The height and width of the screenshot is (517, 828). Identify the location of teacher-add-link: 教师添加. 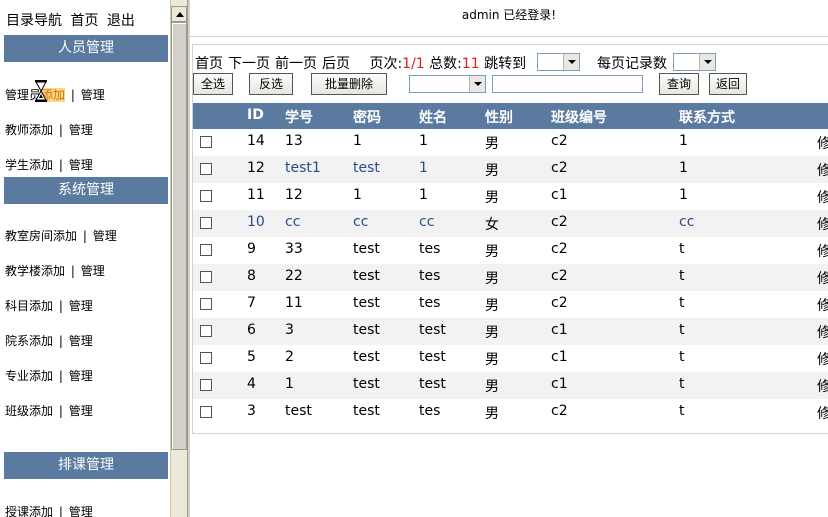
(29, 130).